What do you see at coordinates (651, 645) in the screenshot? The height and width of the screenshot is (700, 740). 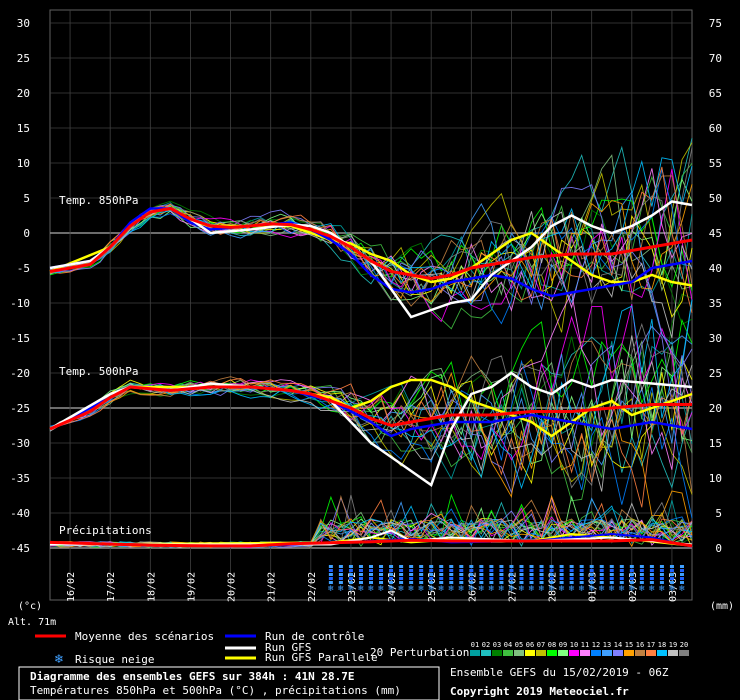 I see `perturbation-number: 17` at bounding box center [651, 645].